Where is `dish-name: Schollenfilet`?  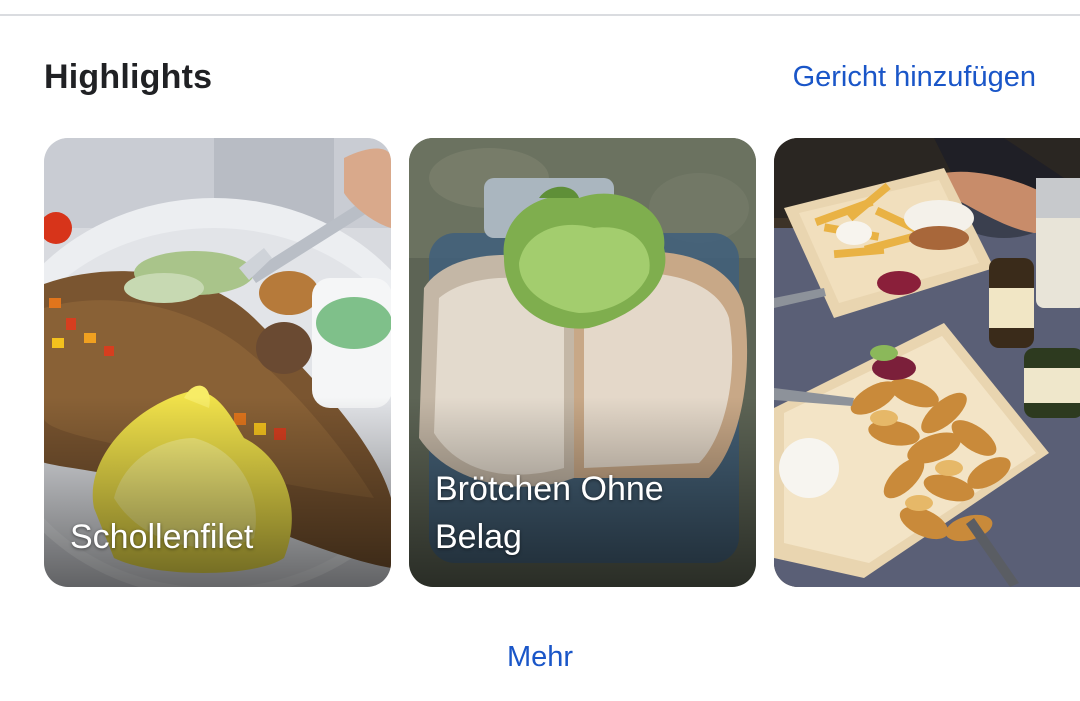
dish-name: Schollenfilet is located at coordinates (162, 537).